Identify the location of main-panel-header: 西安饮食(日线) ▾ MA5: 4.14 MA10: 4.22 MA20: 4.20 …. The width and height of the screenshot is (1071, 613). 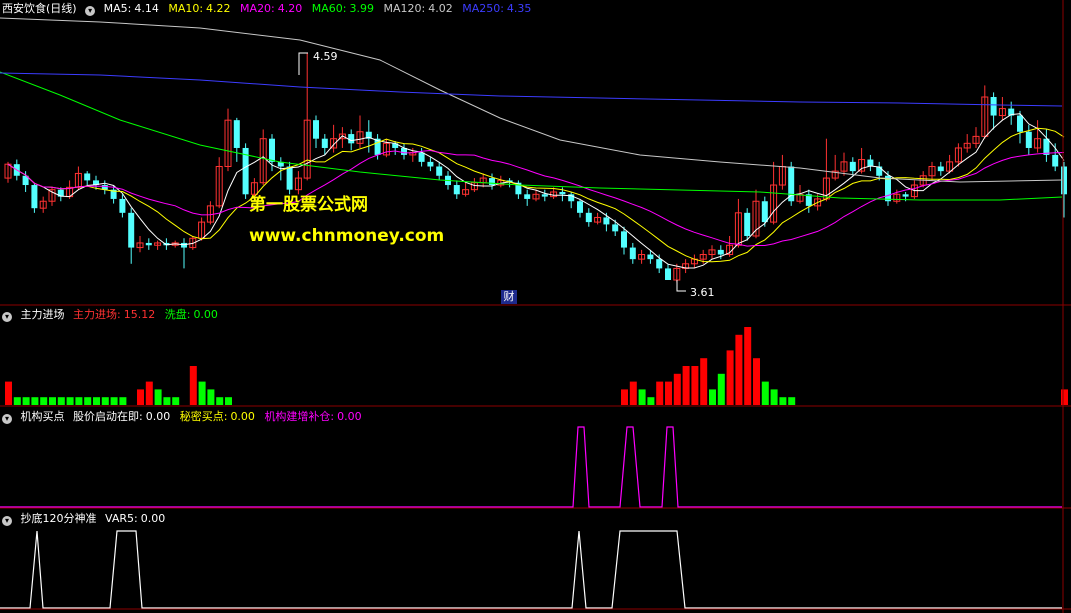
(269, 9).